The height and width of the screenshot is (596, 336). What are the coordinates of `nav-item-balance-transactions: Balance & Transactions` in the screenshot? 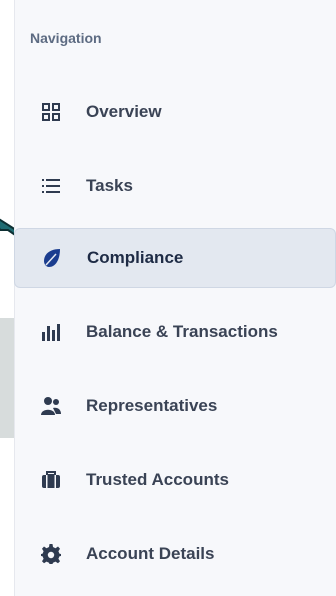 It's located at (175, 332).